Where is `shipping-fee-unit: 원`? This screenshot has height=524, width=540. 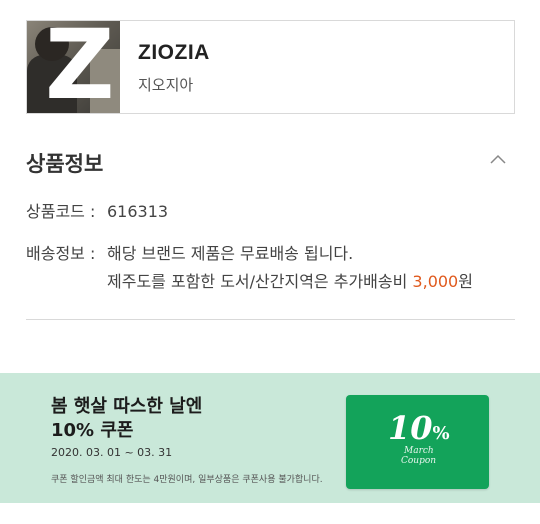 shipping-fee-unit: 원 is located at coordinates (465, 281).